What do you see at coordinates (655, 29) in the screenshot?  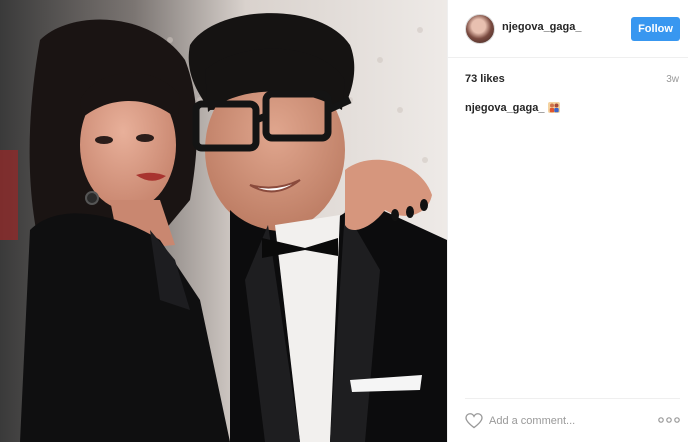 I see `follow-button: Follow` at bounding box center [655, 29].